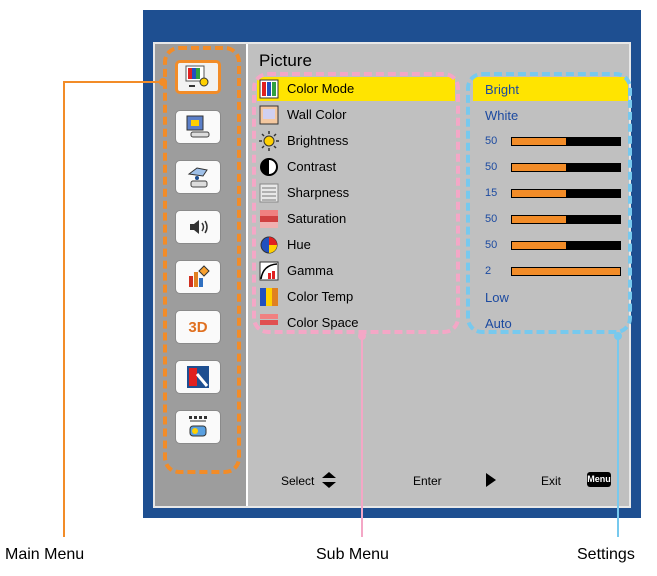  Describe the element at coordinates (113, 309) in the screenshot. I see `main-menu-leader` at that location.